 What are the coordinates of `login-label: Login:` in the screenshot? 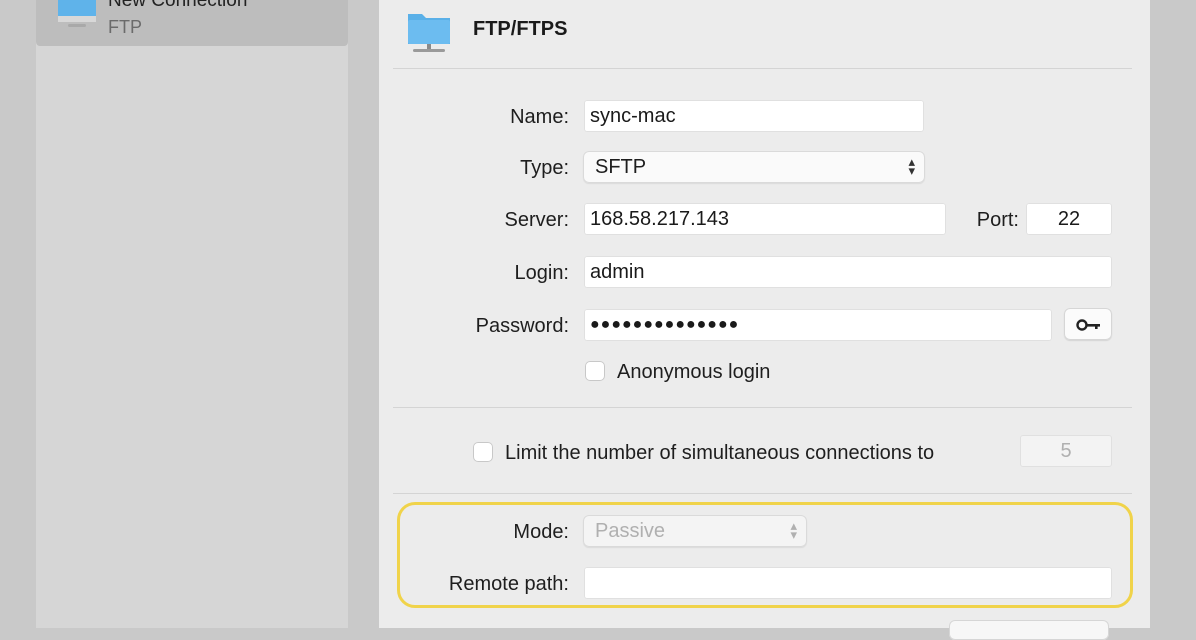 It's located at (542, 273).